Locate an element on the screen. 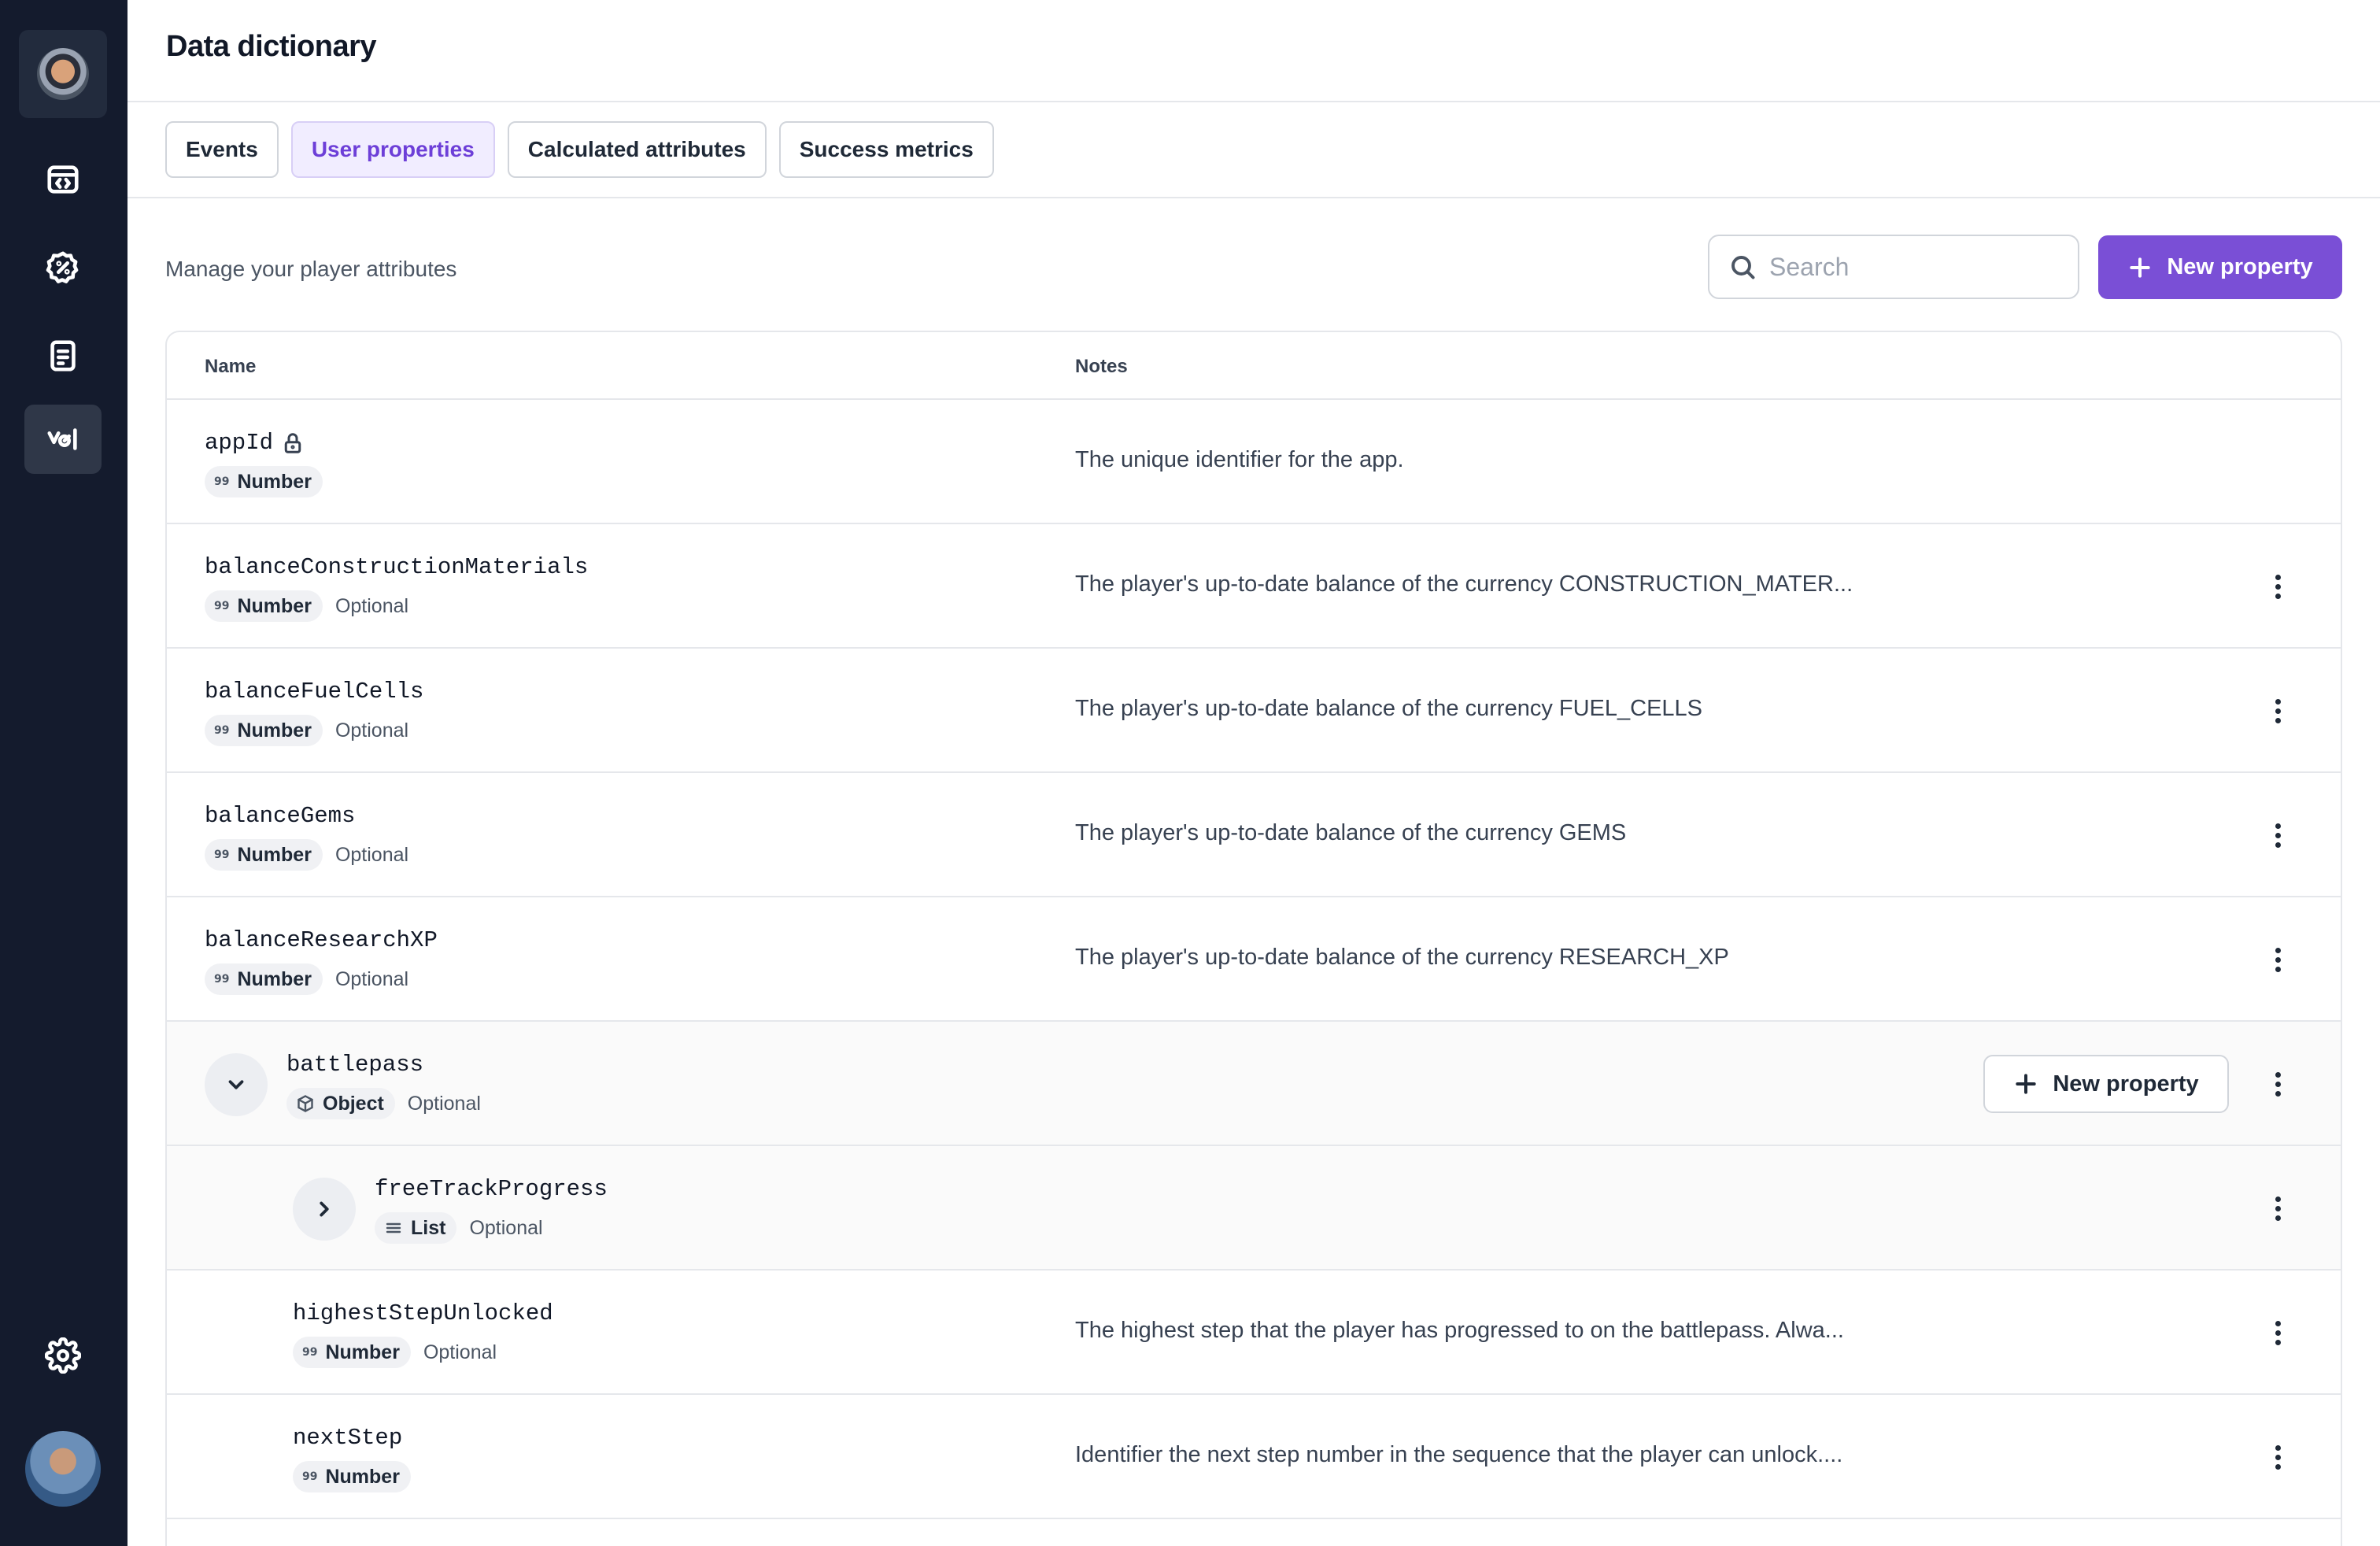 The height and width of the screenshot is (1546, 2380). badge-percent-icon is located at coordinates (62, 267).